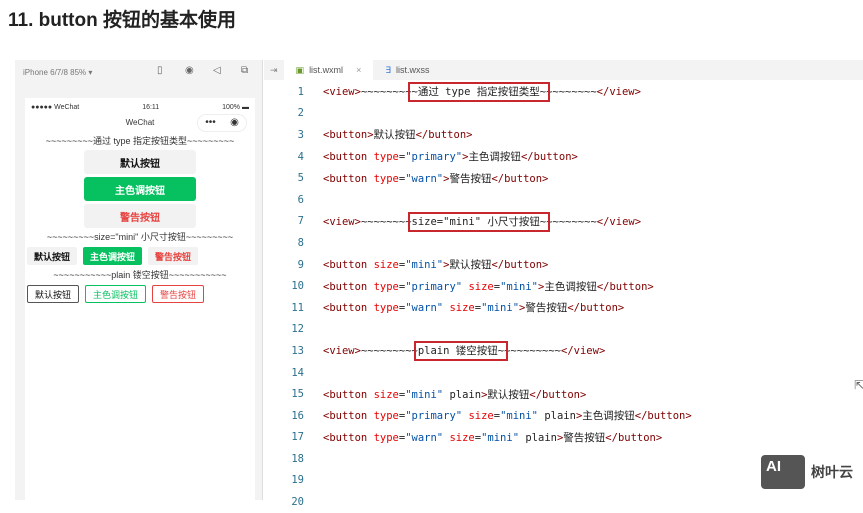  I want to click on code-line: 4 <button type="primary">主色调按钮</button>, so click(563, 157).